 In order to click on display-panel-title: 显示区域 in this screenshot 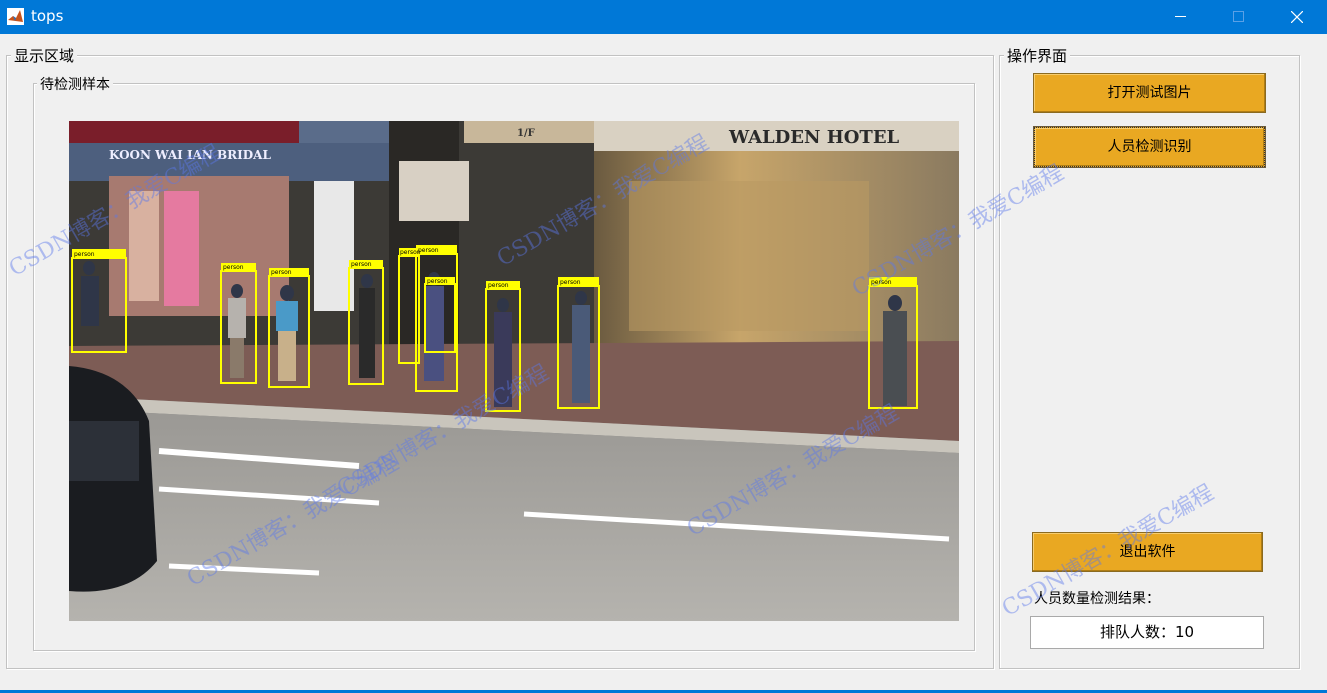, I will do `click(44, 55)`.